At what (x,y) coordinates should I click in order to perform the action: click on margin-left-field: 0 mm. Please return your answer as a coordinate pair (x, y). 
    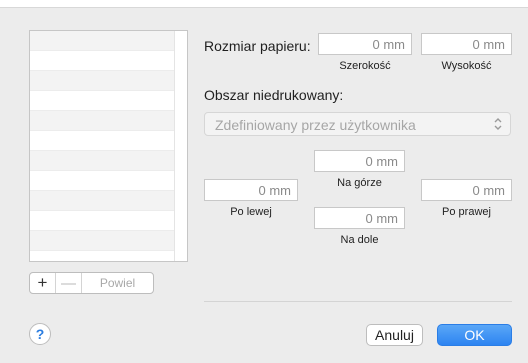
    Looking at the image, I should click on (251, 190).